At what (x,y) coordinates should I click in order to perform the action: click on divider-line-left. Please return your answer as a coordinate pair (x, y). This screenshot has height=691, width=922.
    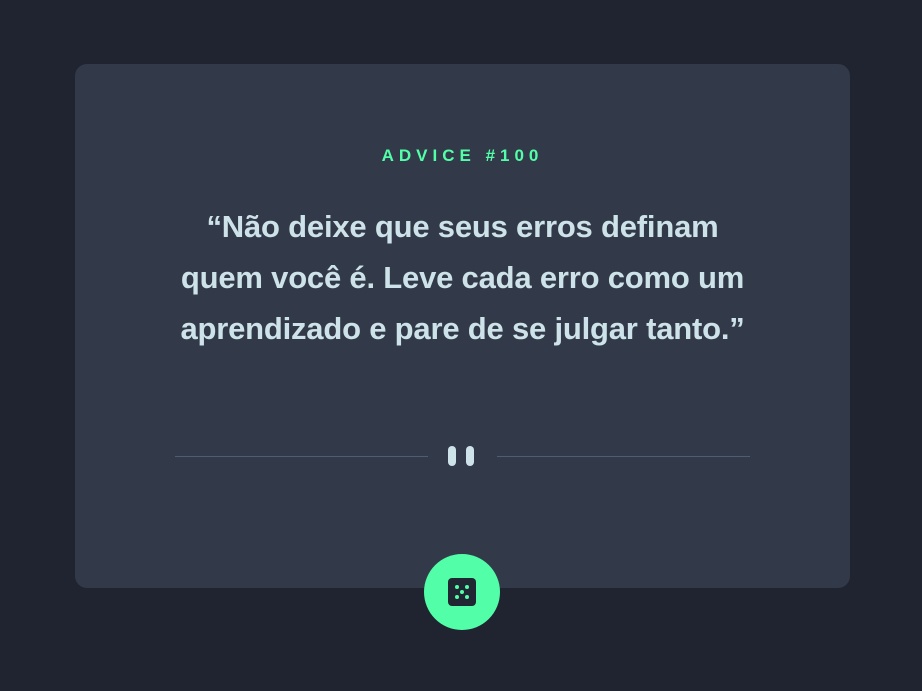
    Looking at the image, I should click on (301, 456).